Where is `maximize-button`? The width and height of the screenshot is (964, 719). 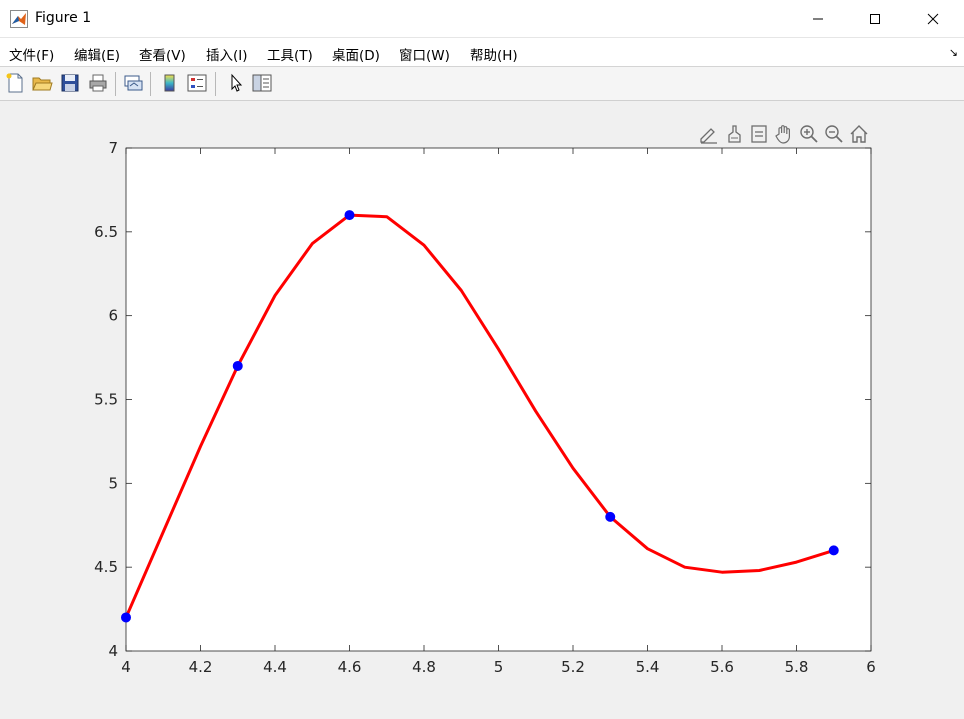
maximize-button is located at coordinates (875, 19).